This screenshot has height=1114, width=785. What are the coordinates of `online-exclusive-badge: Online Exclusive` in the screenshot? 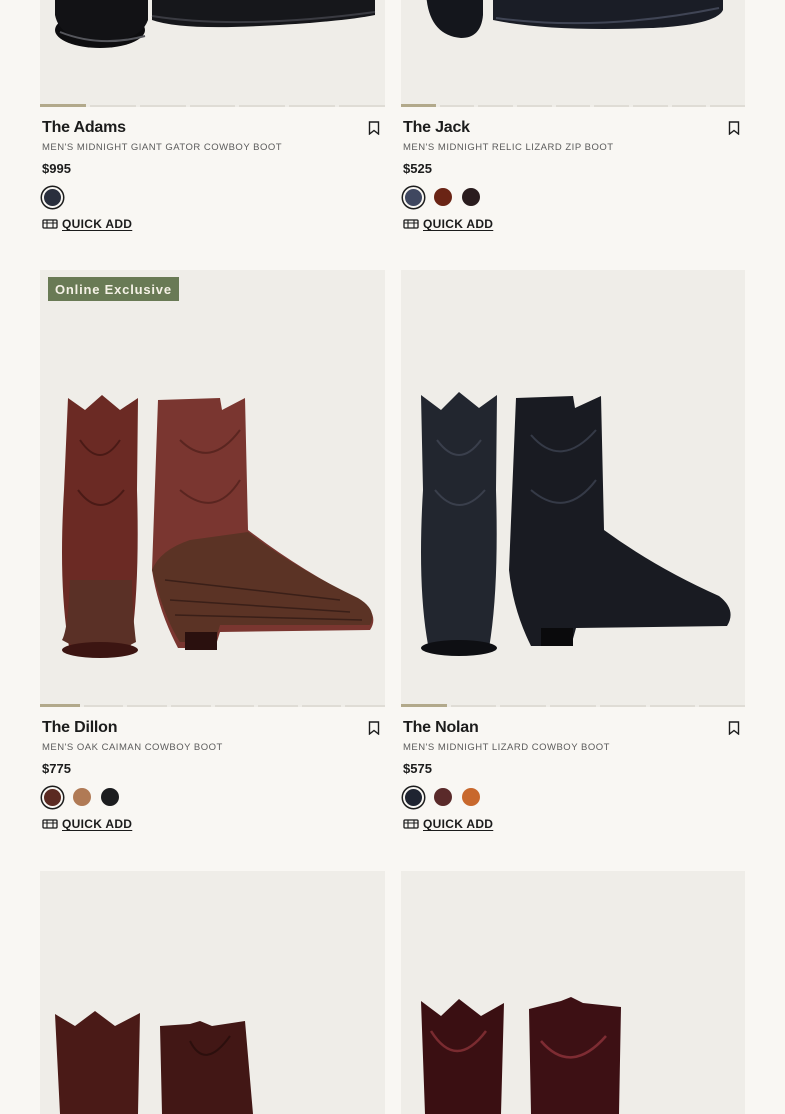 It's located at (113, 289).